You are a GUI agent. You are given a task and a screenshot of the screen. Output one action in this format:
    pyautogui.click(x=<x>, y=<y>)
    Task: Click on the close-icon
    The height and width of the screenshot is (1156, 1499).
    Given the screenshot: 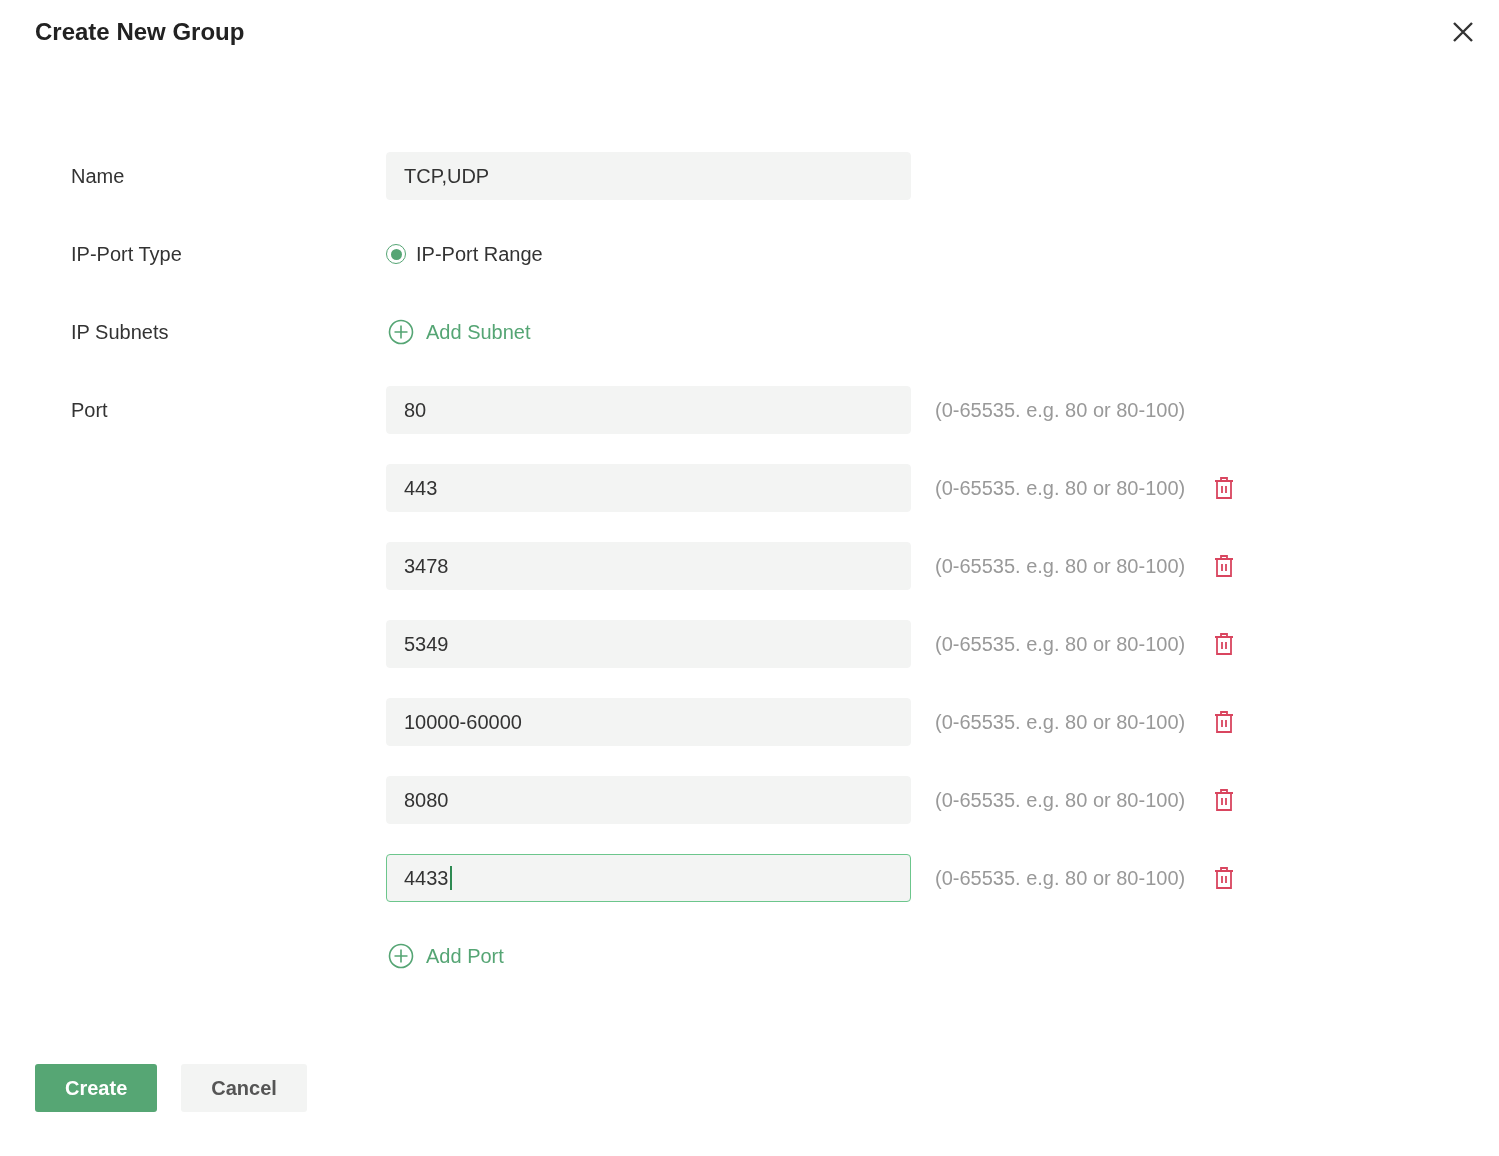 What is the action you would take?
    pyautogui.click(x=1463, y=32)
    